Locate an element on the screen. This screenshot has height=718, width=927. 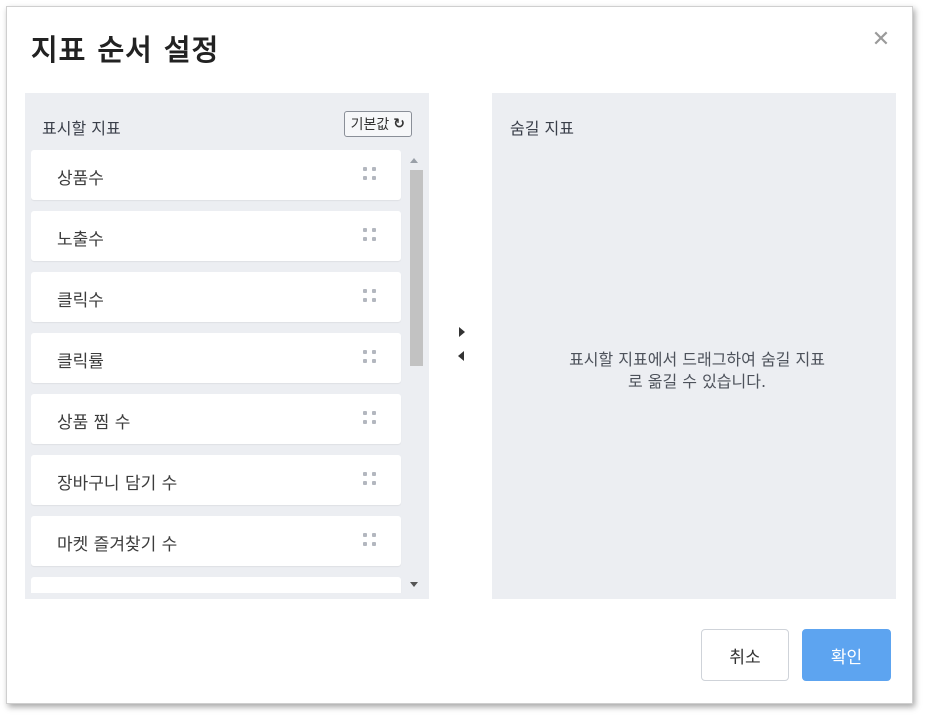
move-right-icon is located at coordinates (462, 332).